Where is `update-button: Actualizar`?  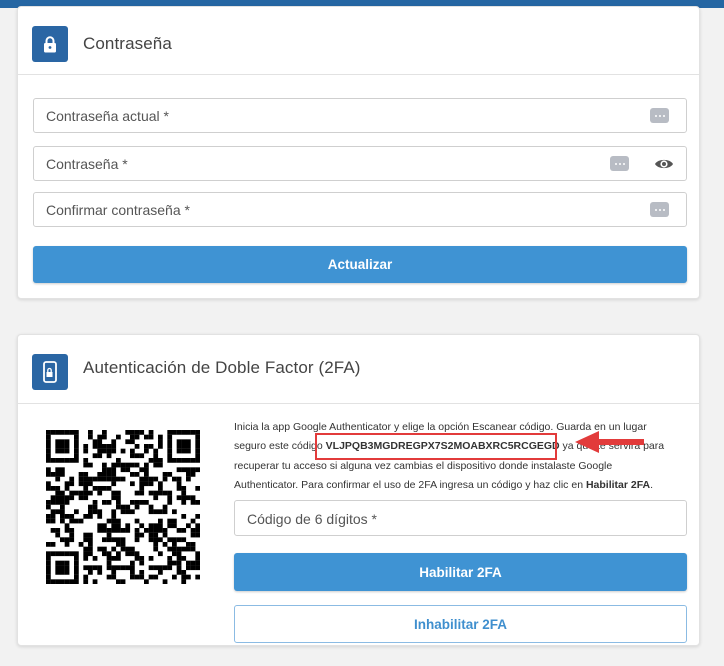
update-button: Actualizar is located at coordinates (360, 264).